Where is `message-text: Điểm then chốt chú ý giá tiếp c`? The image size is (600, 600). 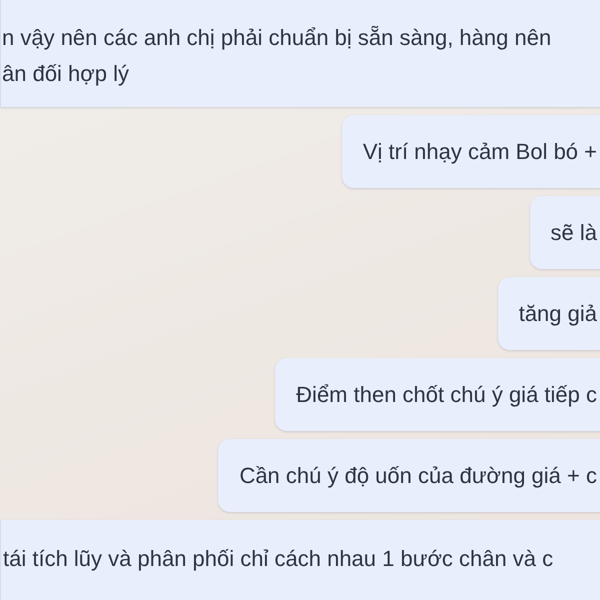
message-text: Điểm then chốt chú ý giá tiếp c is located at coordinates (446, 394).